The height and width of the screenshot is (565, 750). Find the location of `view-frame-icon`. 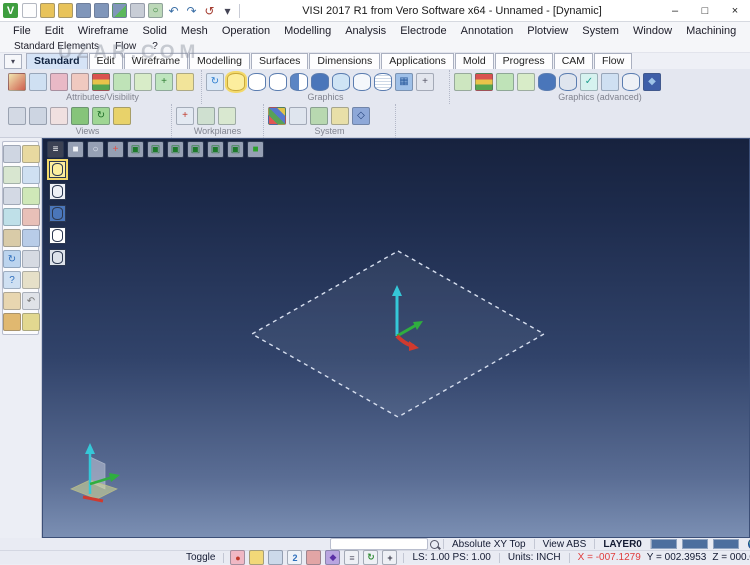

view-frame-icon is located at coordinates (59, 115).